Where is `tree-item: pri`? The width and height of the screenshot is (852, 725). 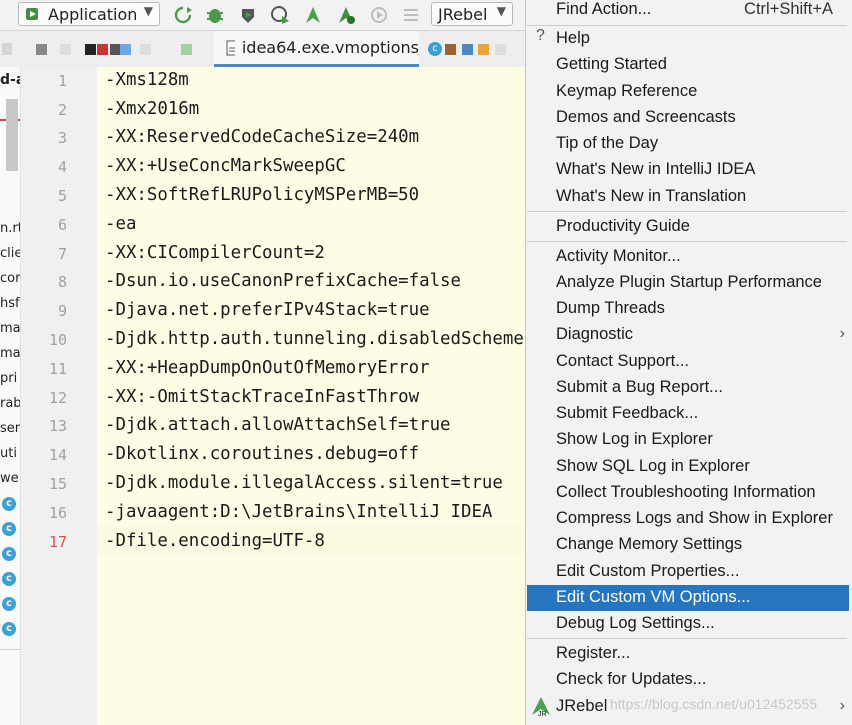
tree-item: pri is located at coordinates (8, 378).